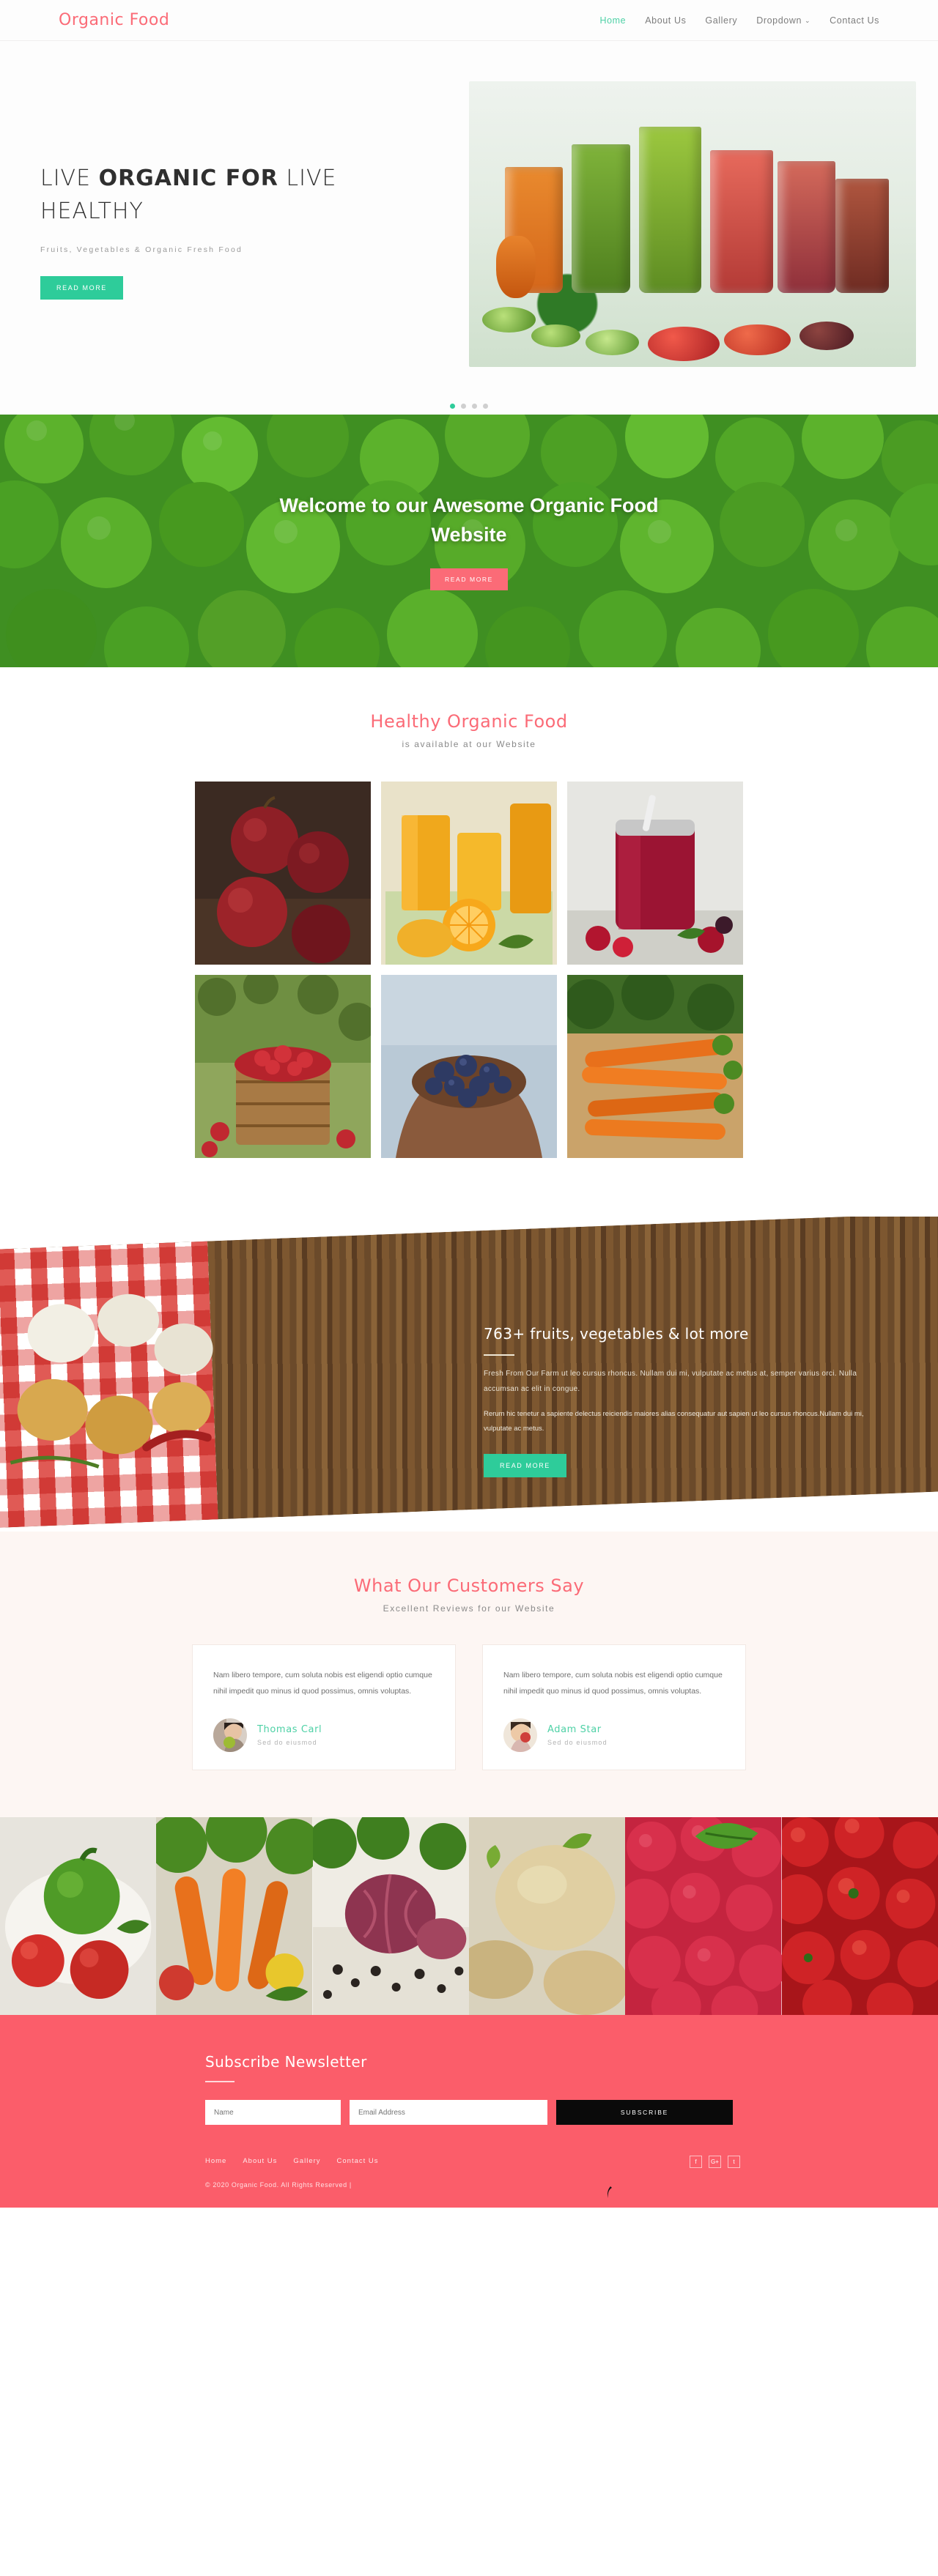 The height and width of the screenshot is (2576, 938). What do you see at coordinates (854, 20) in the screenshot?
I see `nav-item-contact-us: Contact Us` at bounding box center [854, 20].